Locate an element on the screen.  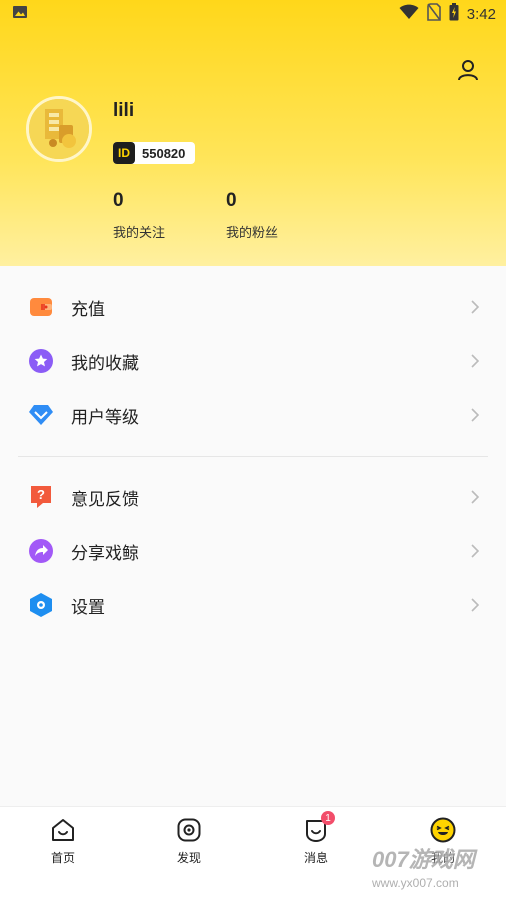
menu-label: 意见反馈 is located at coordinates (105, 499).